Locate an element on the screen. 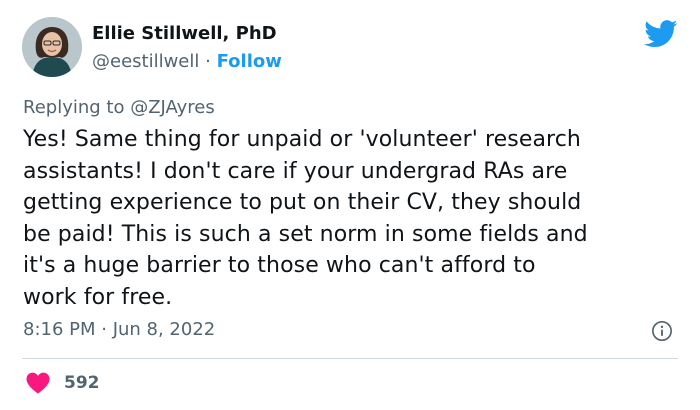  reply-mention-link: @ZJAyres is located at coordinates (172, 107).